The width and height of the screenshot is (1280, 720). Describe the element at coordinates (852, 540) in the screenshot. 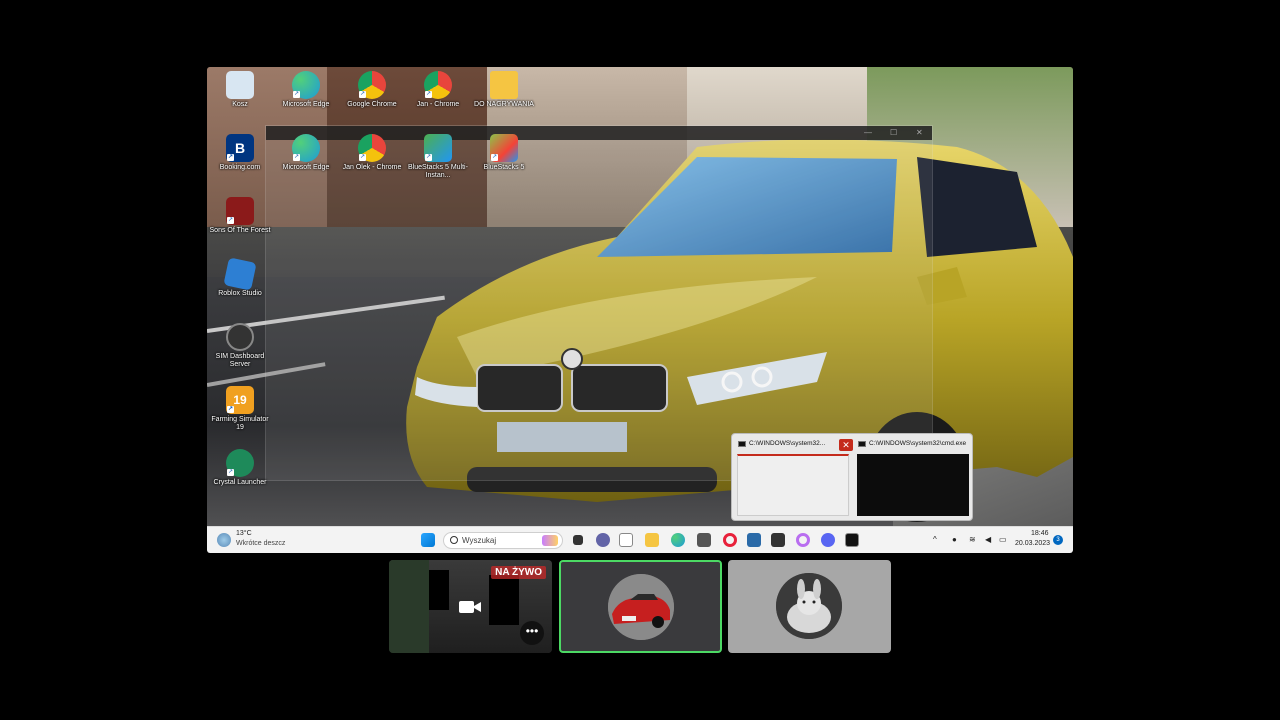

I see `cmd-icon` at that location.